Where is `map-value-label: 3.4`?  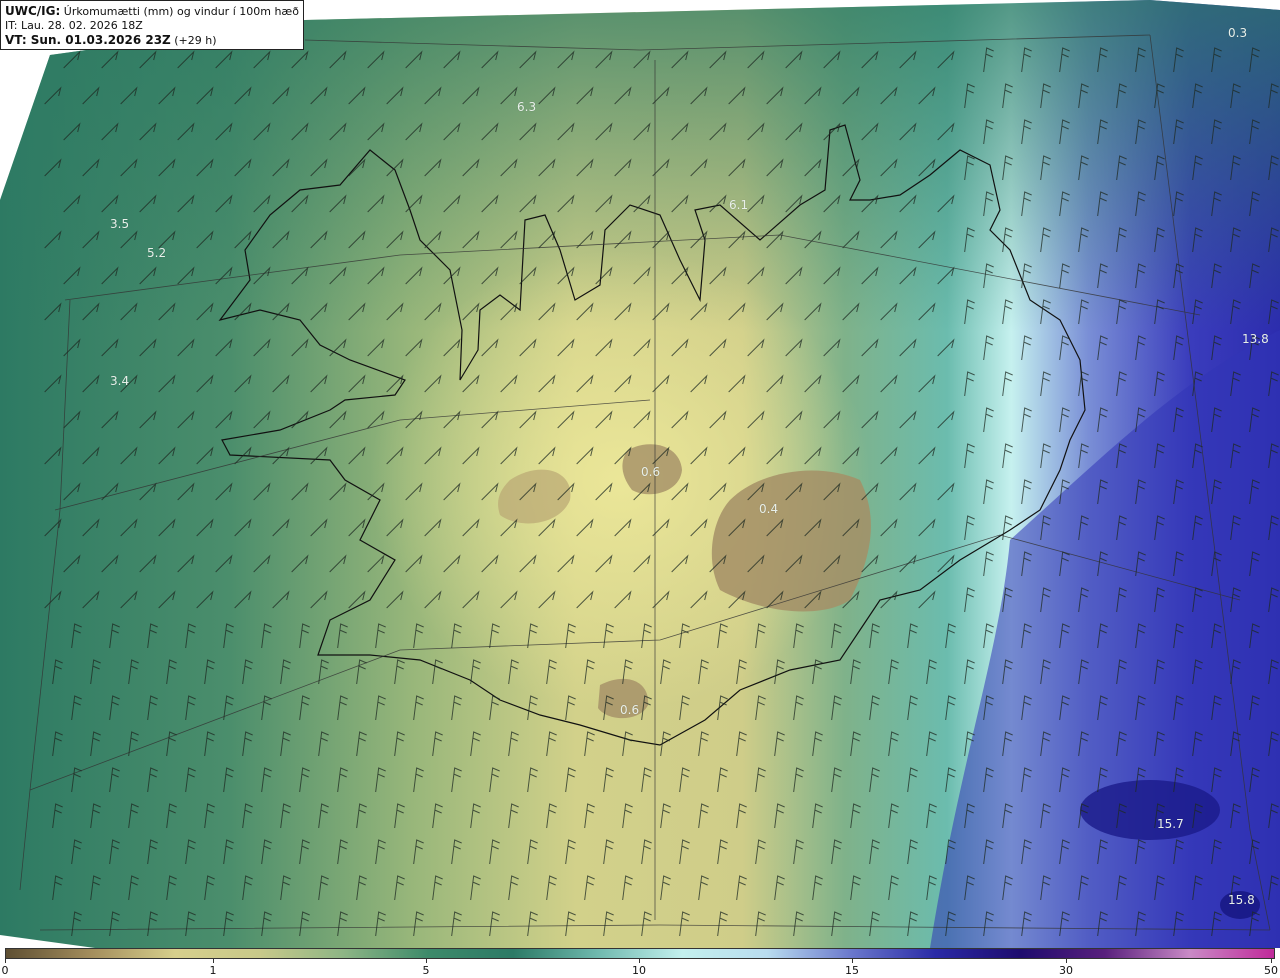
map-value-label: 3.4 is located at coordinates (120, 381).